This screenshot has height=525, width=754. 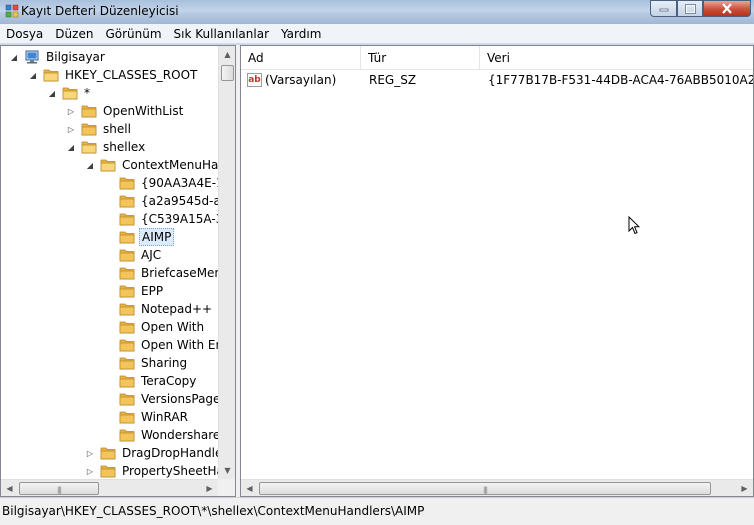 What do you see at coordinates (131, 75) in the screenshot?
I see `tree-node-label: HKEY_CLASSES_ROOT` at bounding box center [131, 75].